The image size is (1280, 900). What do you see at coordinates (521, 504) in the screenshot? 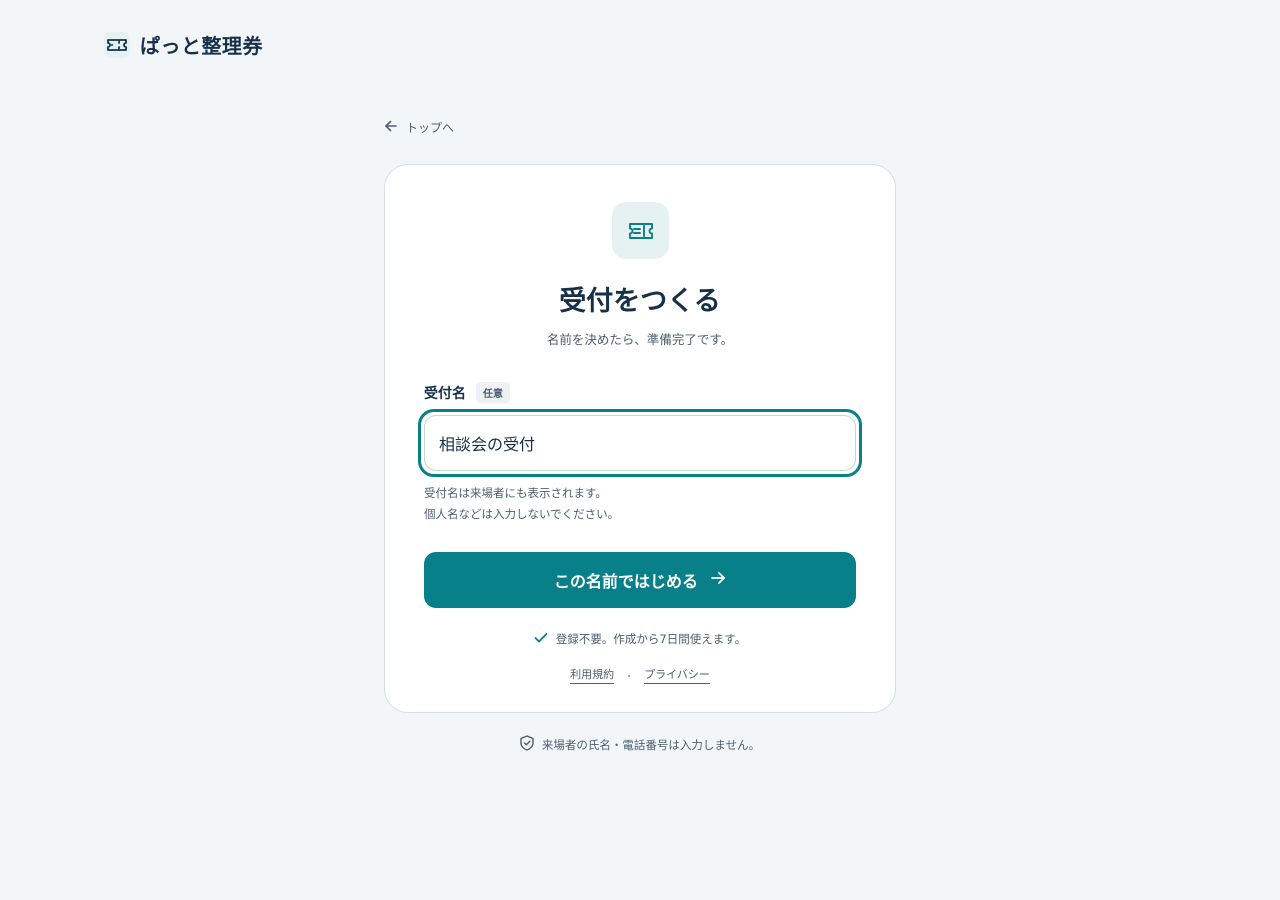
I see `field-help-text: 受付名は来場者にも表示されます。 個人名などは入力しないでください。` at bounding box center [521, 504].